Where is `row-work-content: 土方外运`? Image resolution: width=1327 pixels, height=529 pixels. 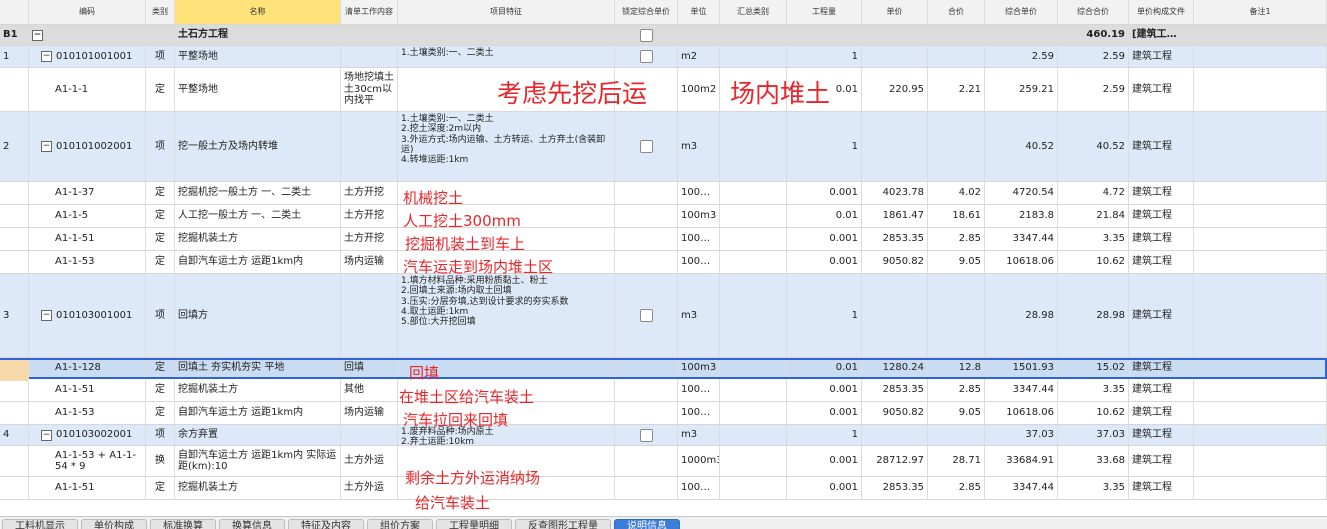
row-work-content: 土方外运 is located at coordinates (369, 461).